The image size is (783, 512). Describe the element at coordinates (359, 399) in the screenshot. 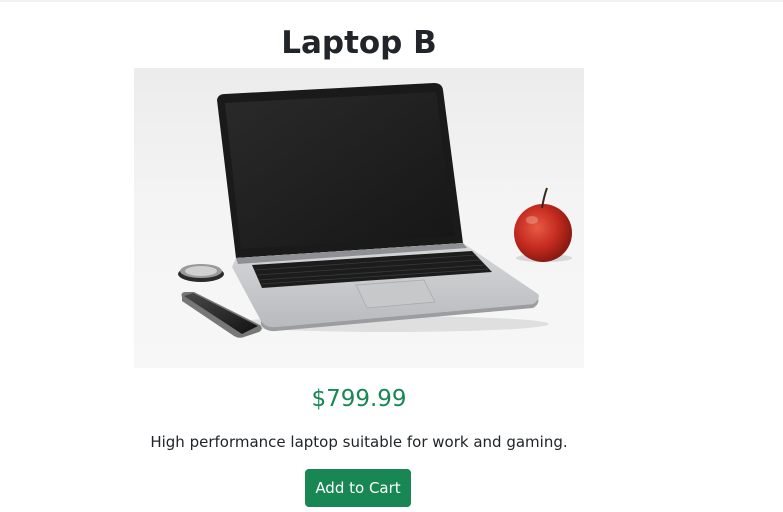

I see `product-price: $799.99` at that location.